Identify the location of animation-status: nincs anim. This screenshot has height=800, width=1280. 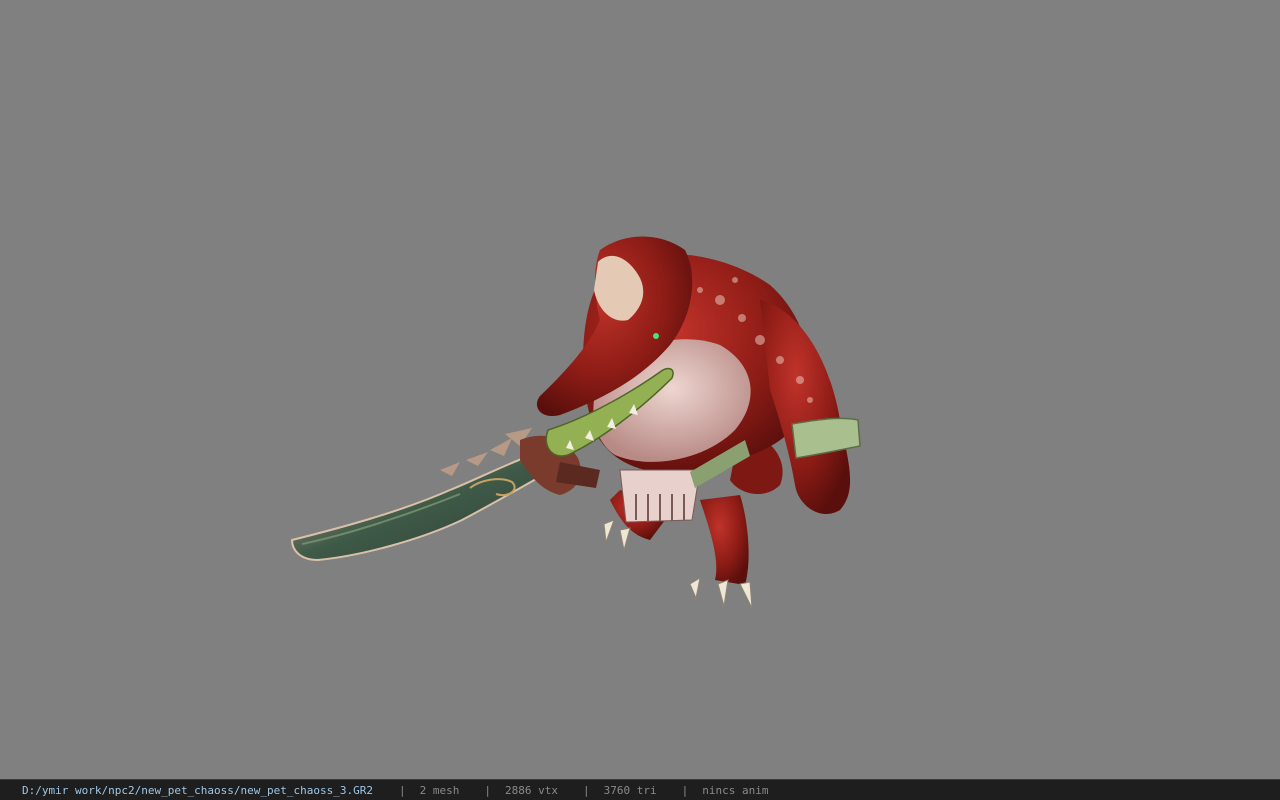
(735, 790).